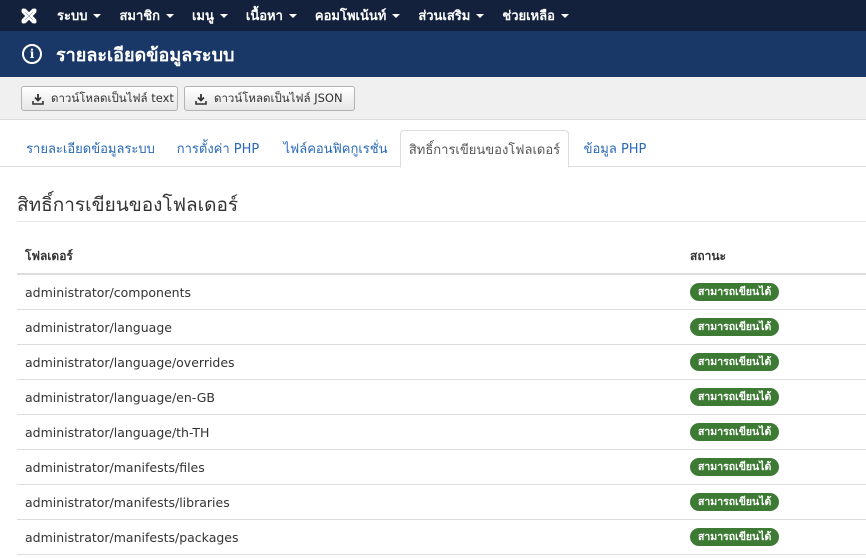 The width and height of the screenshot is (866, 558). I want to click on nav-menu-content: เนื้อหา, so click(271, 15).